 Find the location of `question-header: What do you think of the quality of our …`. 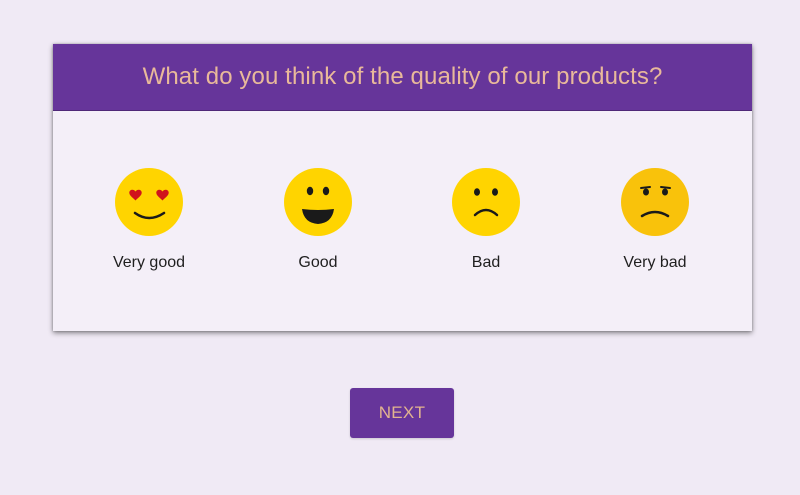

question-header: What do you think of the quality of our … is located at coordinates (402, 77).